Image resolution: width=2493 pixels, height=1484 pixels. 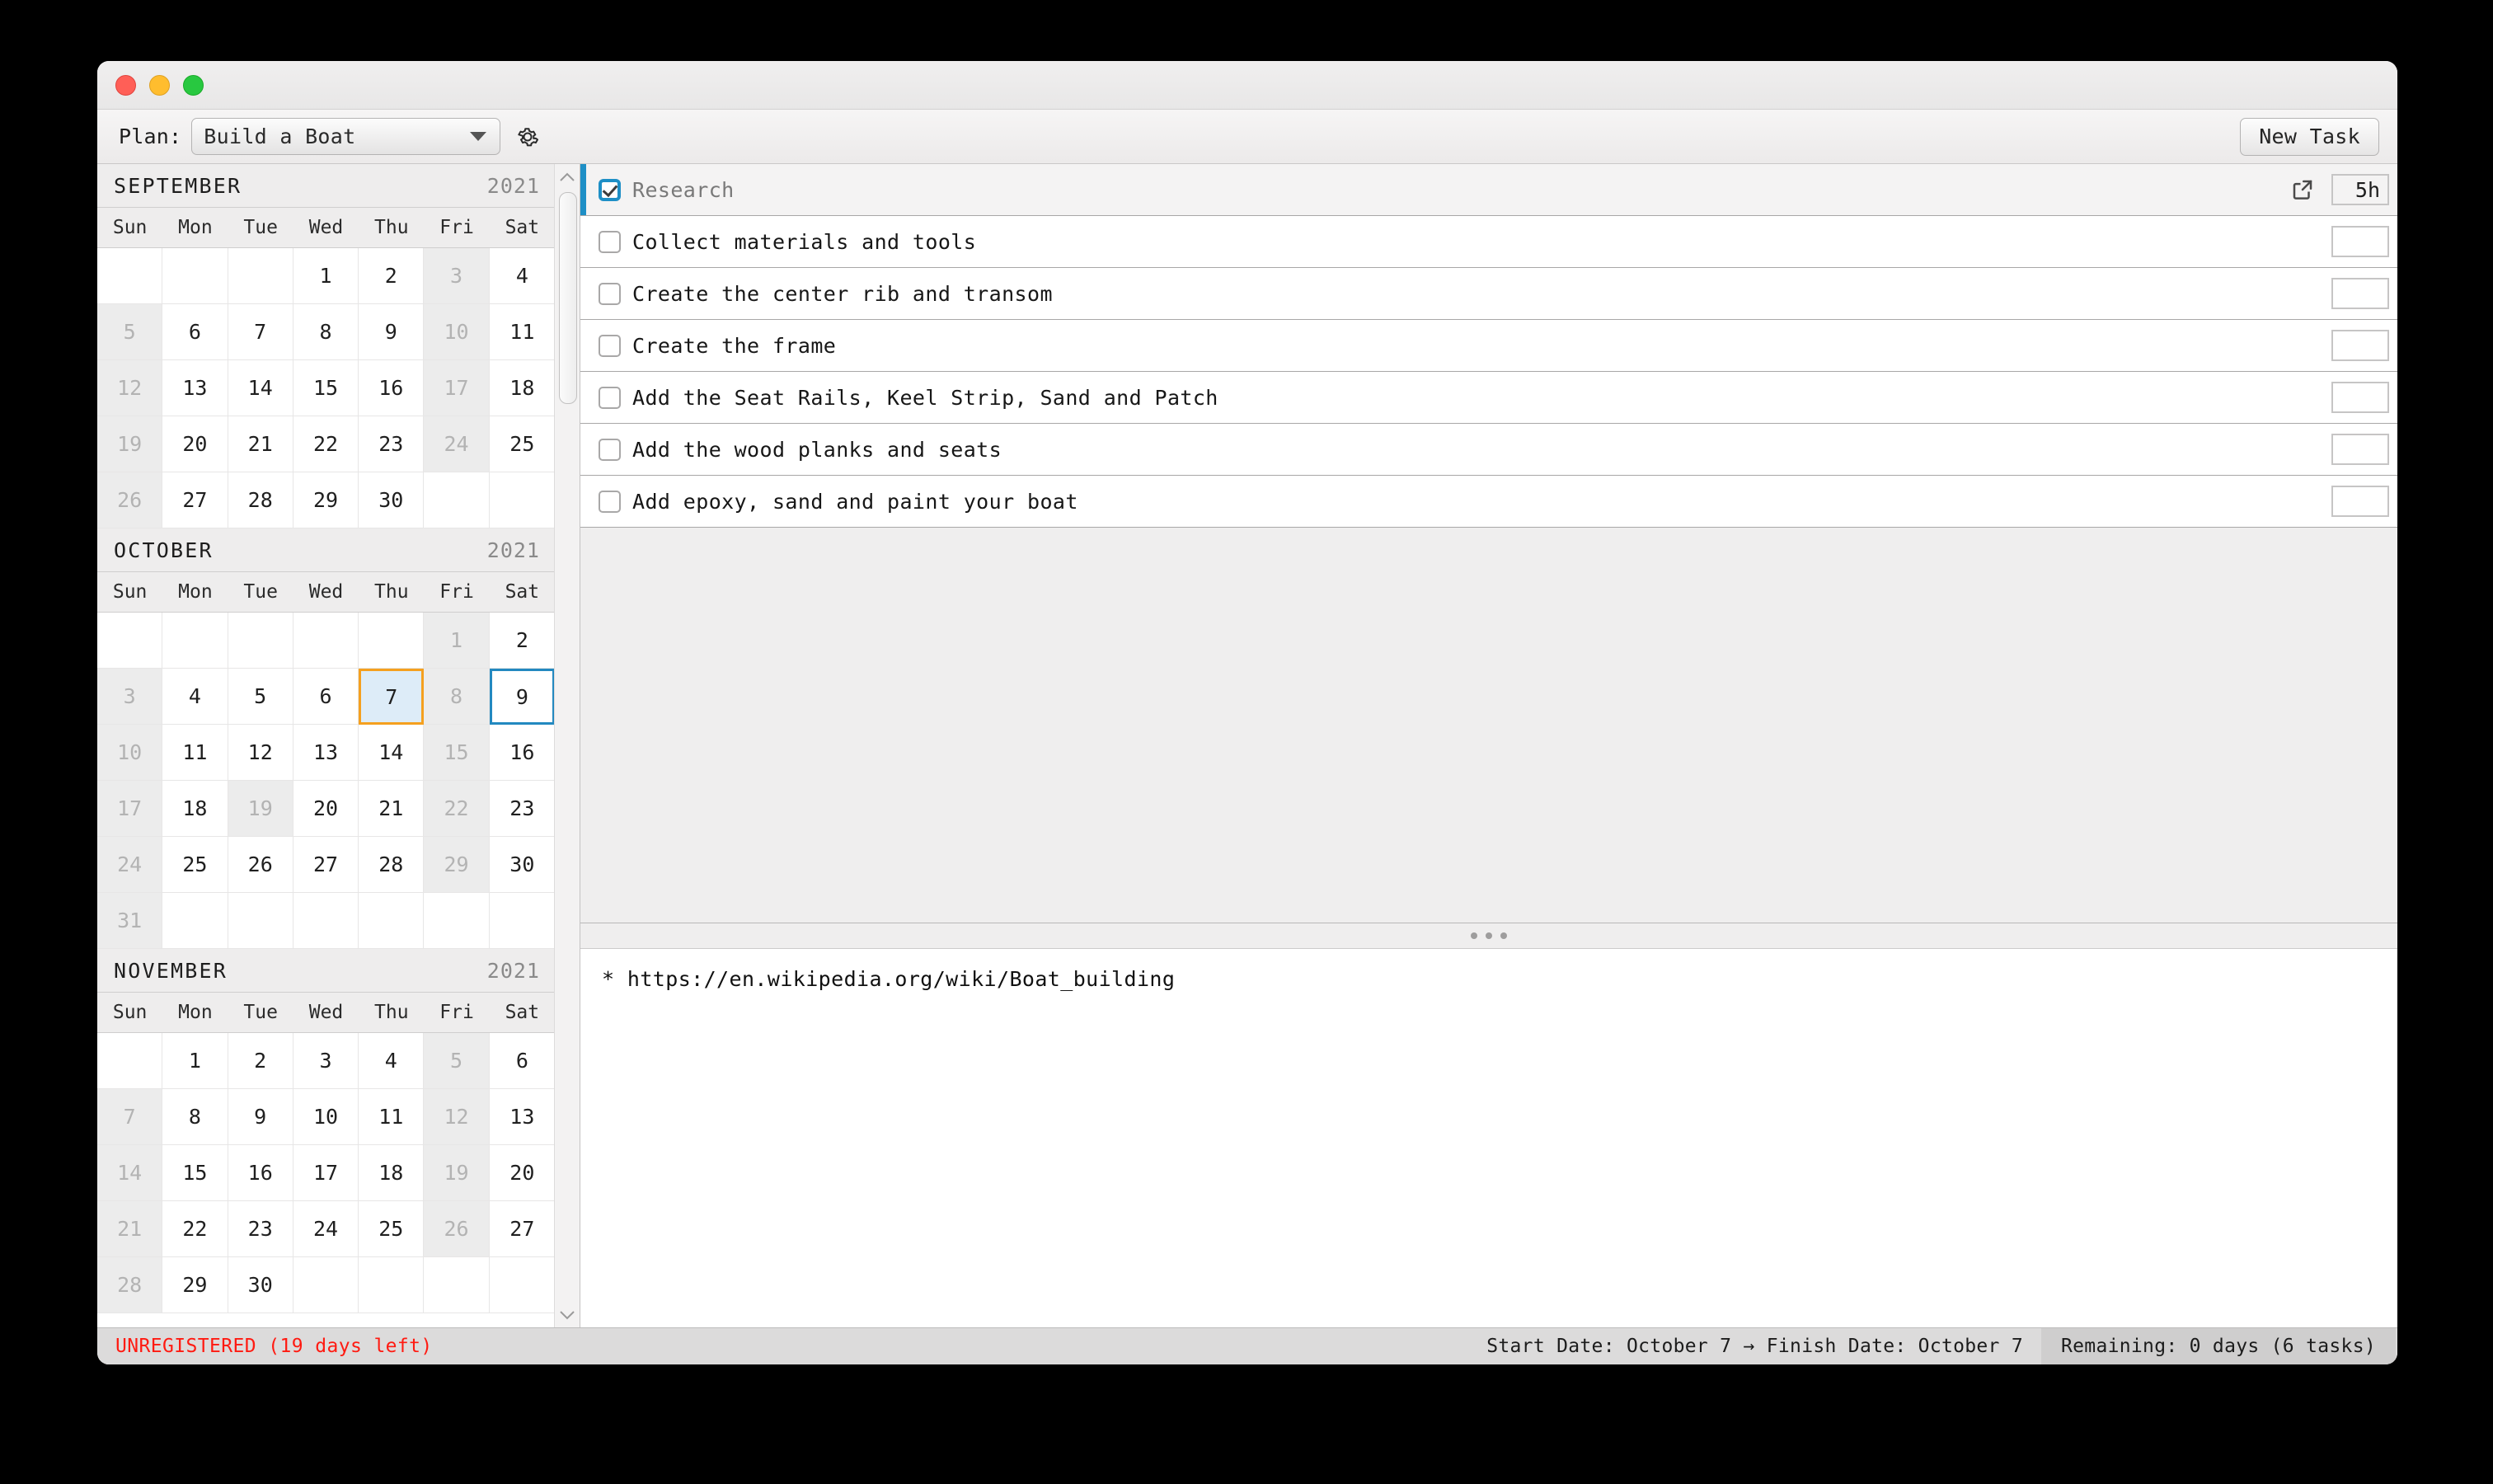 I want to click on calendar-day: 29, so click(x=457, y=865).